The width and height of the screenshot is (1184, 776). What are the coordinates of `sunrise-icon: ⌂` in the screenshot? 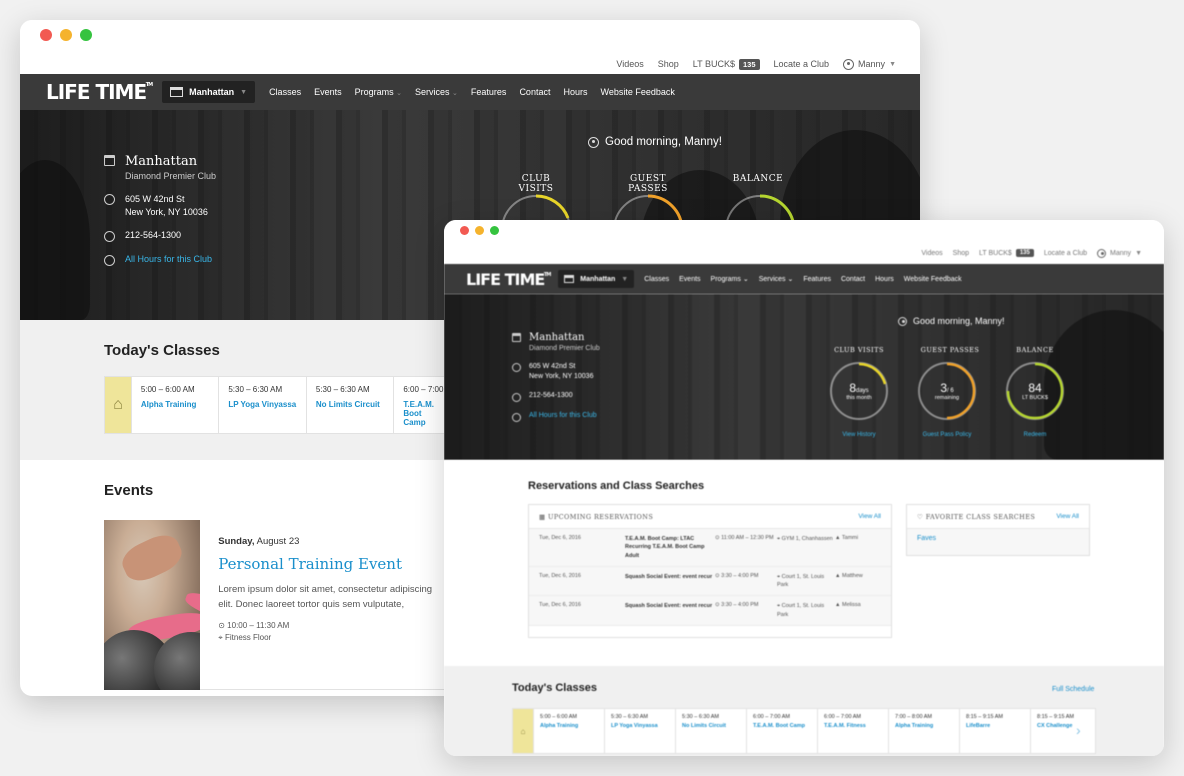 It's located at (118, 405).